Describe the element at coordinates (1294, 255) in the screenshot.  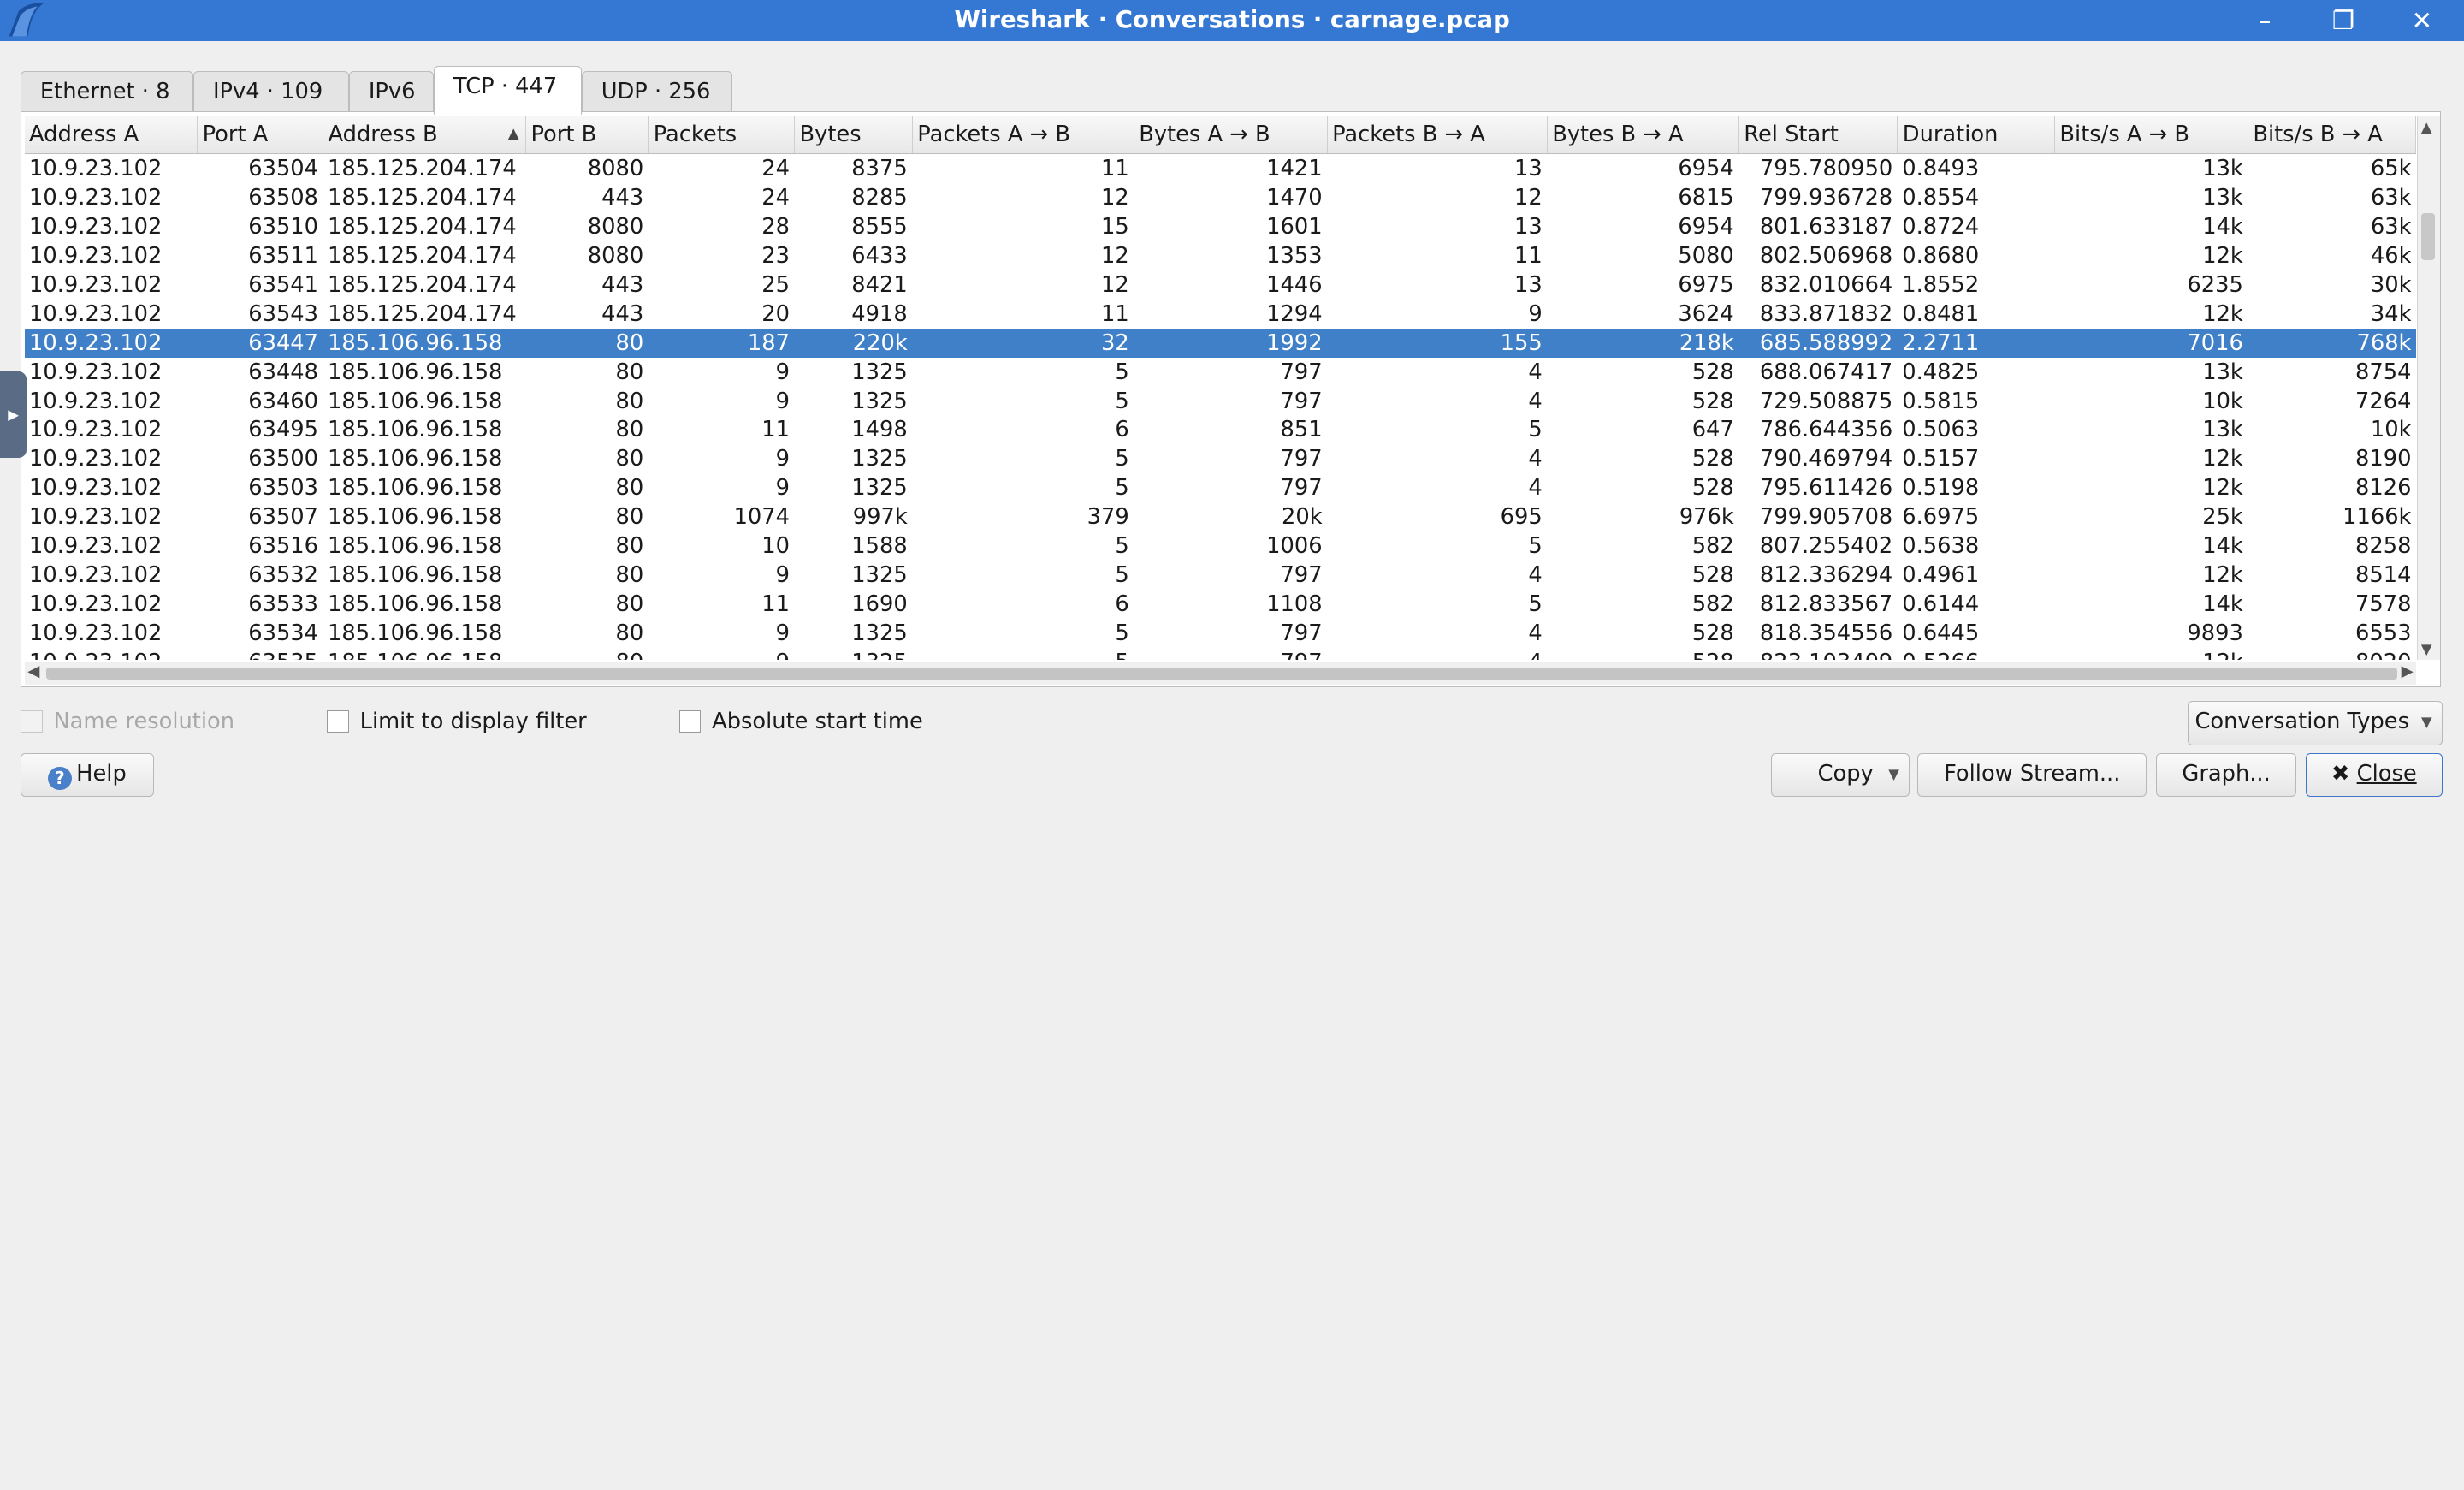
I see `table-cell: 1353` at that location.